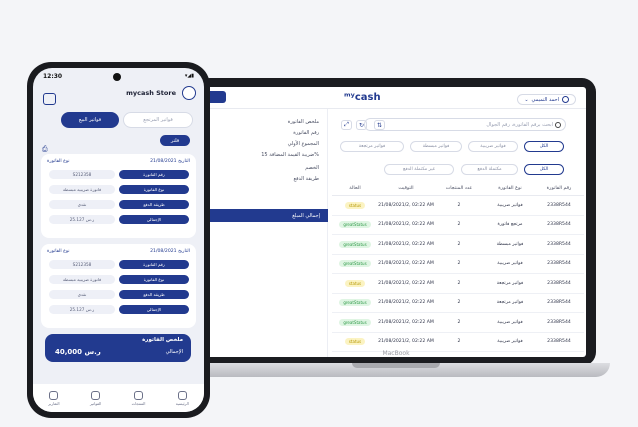  Describe the element at coordinates (82, 174) in the screenshot. I see `row-value: S212358` at that location.